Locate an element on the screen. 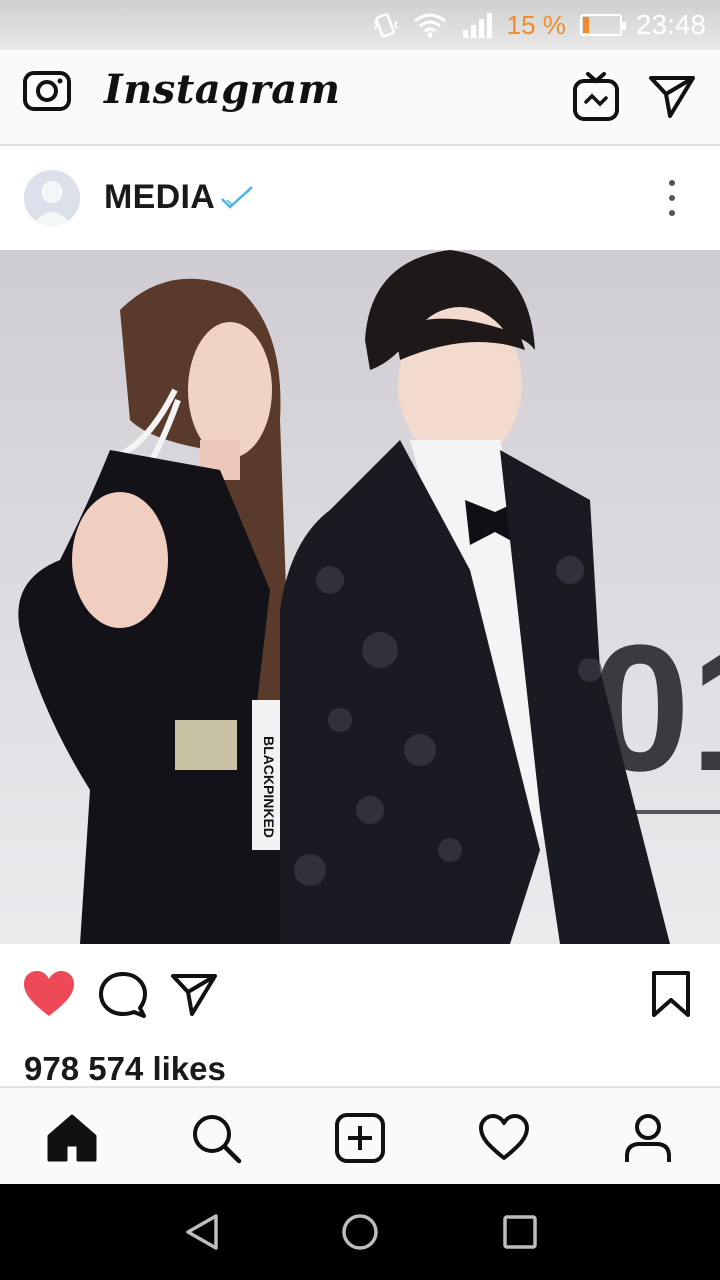 This screenshot has height=1280, width=720. signal-icon is located at coordinates (477, 25).